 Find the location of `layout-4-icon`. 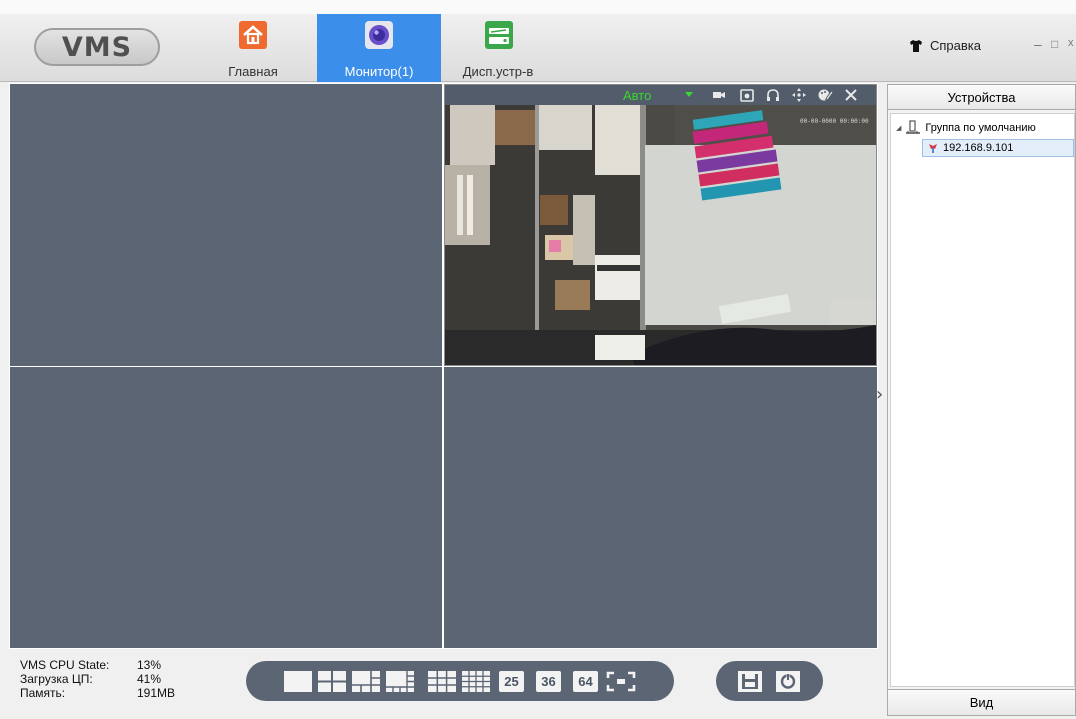

layout-4-icon is located at coordinates (332, 681).